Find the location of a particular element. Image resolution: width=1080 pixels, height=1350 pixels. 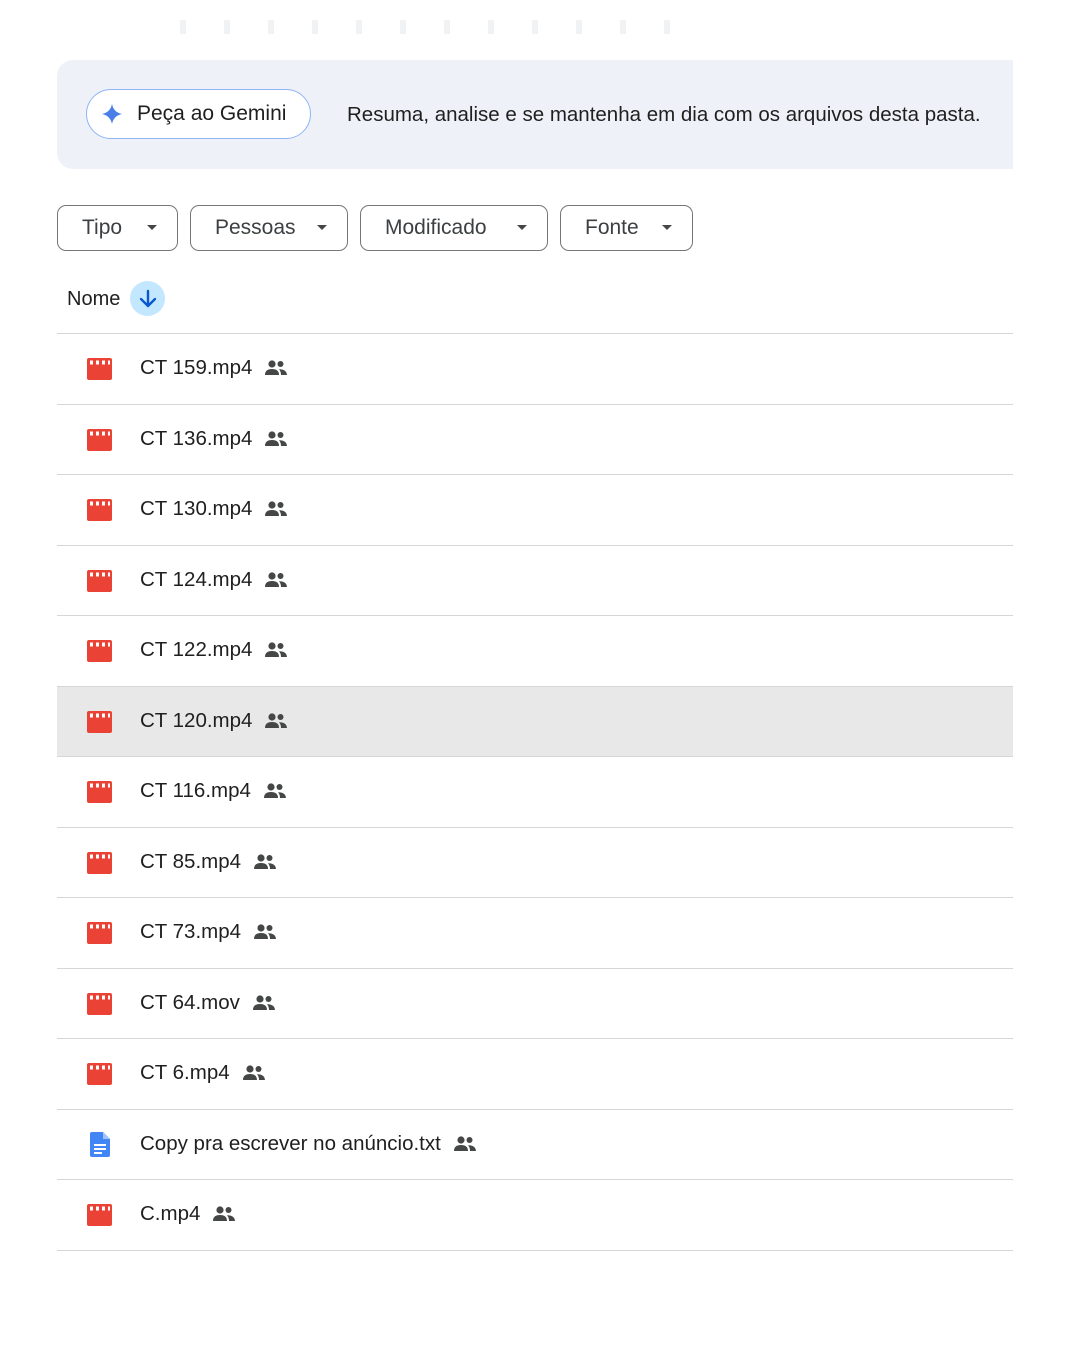

file-row: CT 116.mp4 is located at coordinates (535, 792).